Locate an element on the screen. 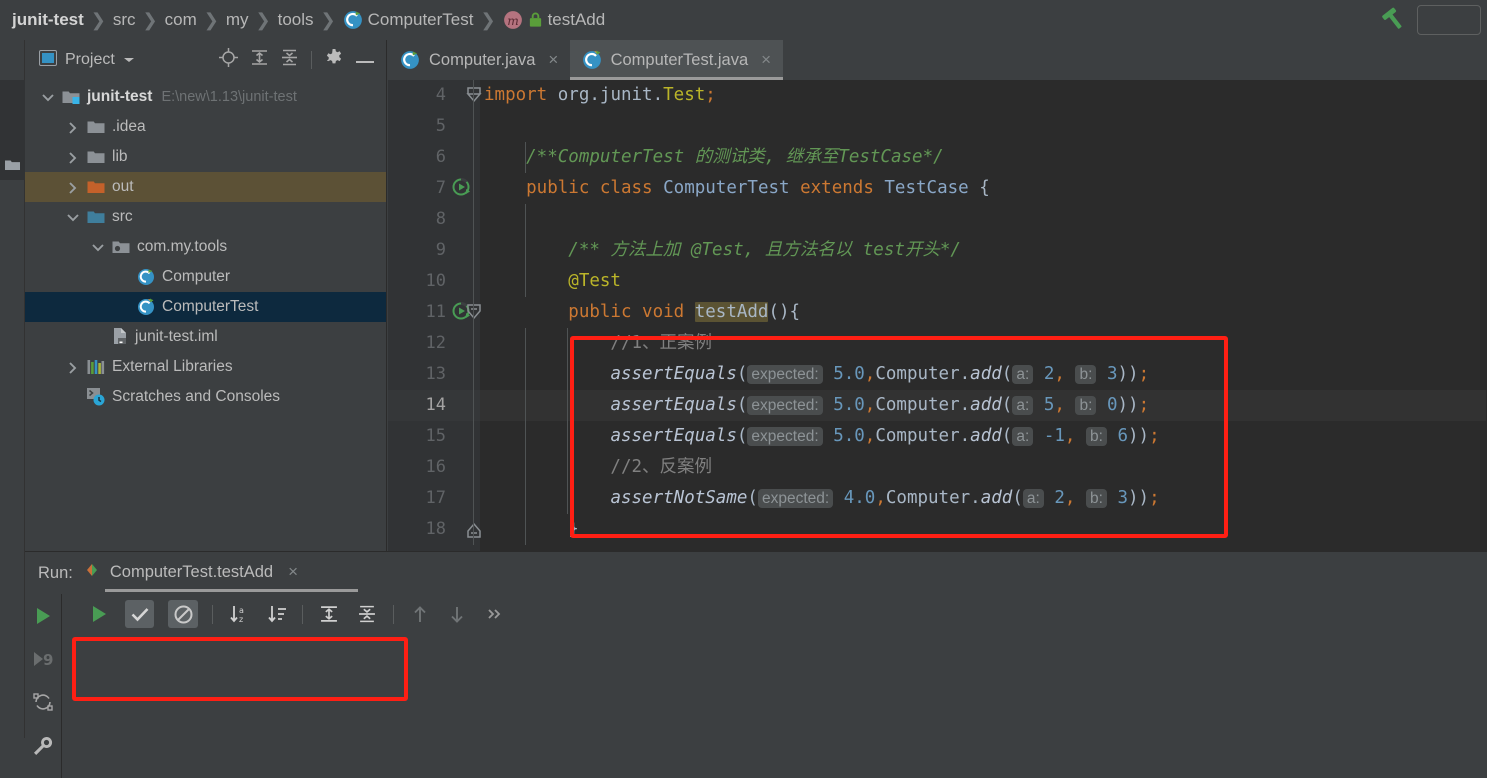 This screenshot has width=1487, height=778. run-configuration-tab: ComputerTest.testAdd × is located at coordinates (220, 577).